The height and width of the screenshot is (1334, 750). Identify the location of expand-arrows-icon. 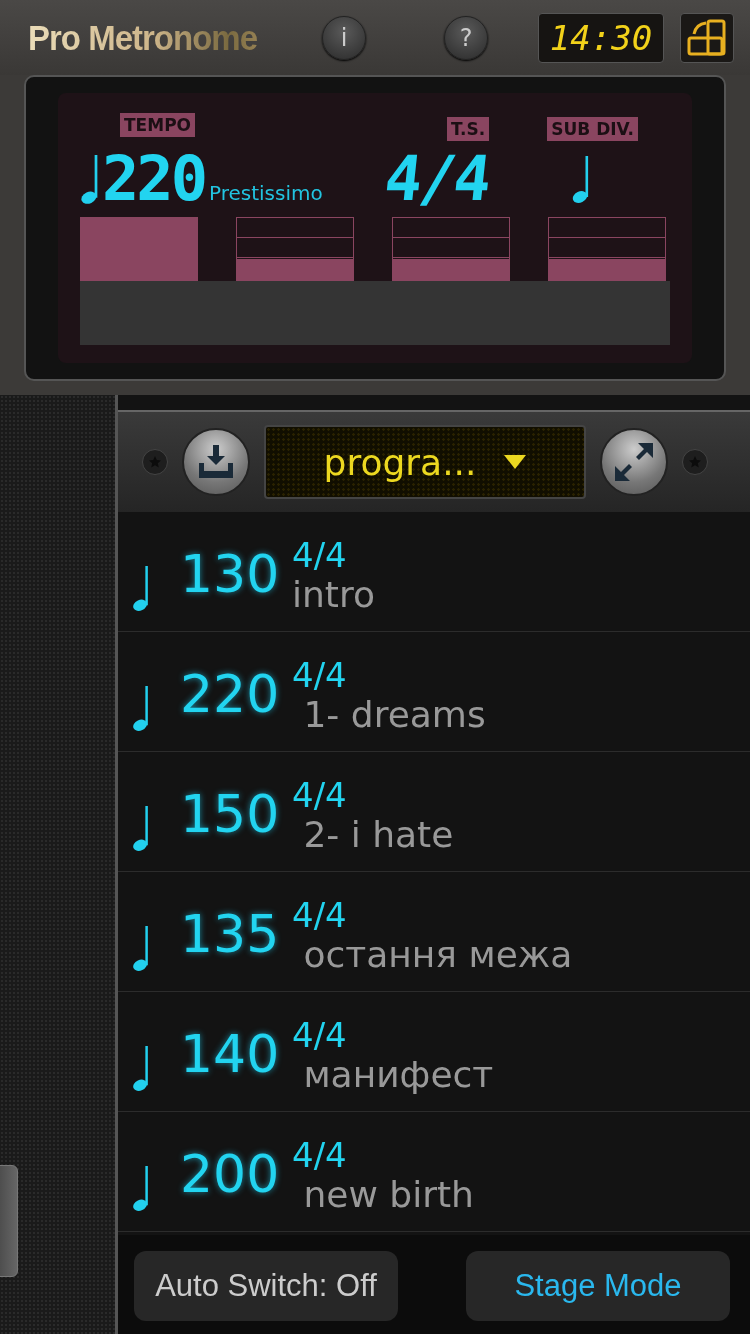
(634, 462).